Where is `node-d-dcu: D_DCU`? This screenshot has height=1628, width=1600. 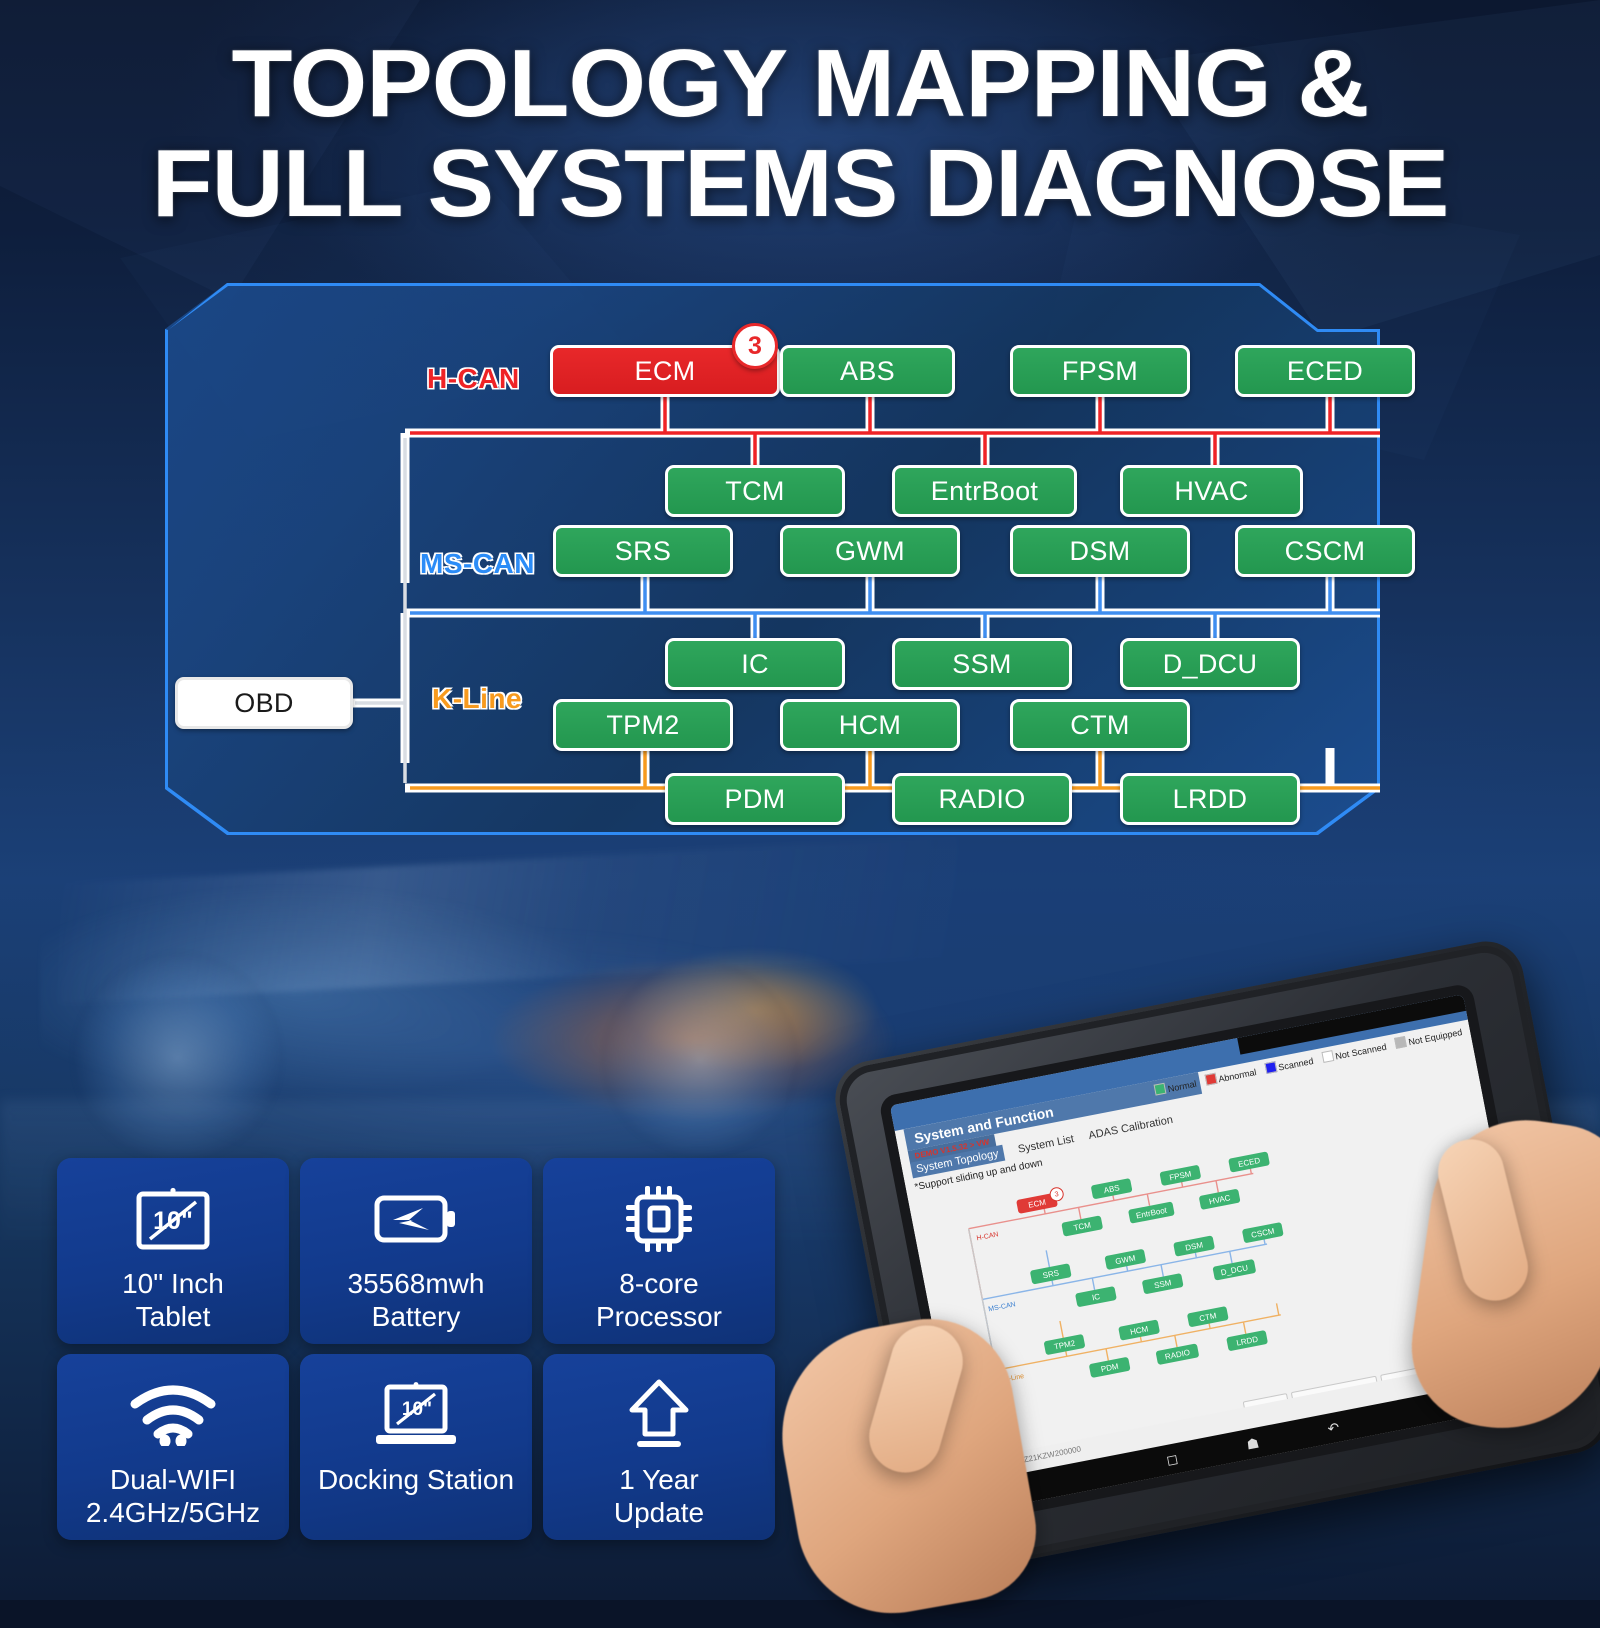
node-d-dcu: D_DCU is located at coordinates (1210, 664).